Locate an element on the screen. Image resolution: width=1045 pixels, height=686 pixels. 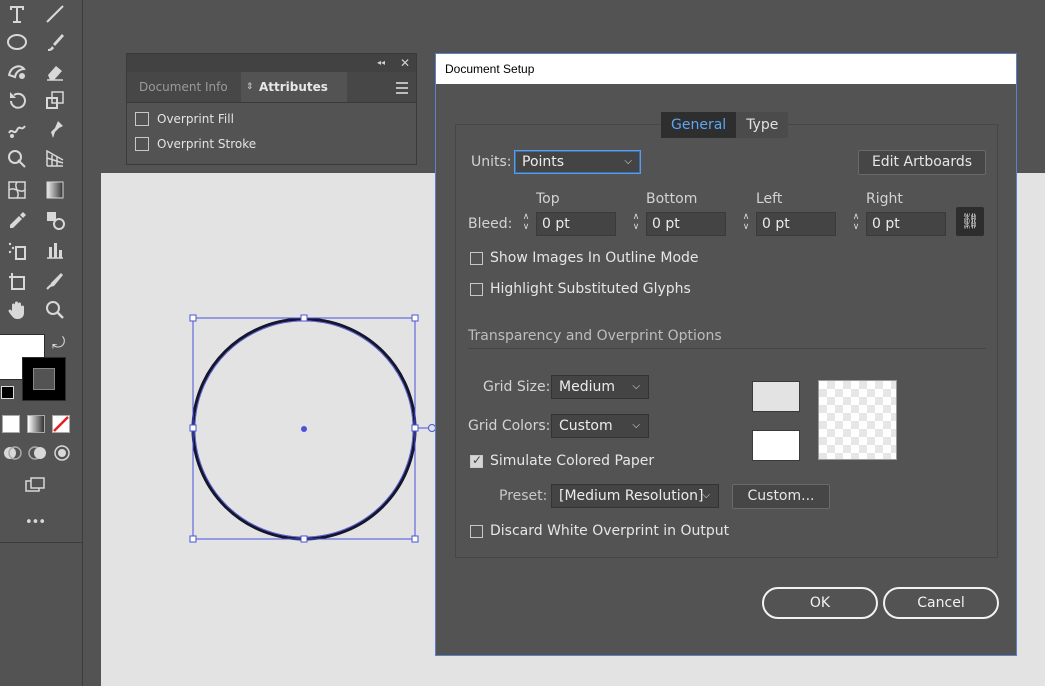
swap-fill-stroke-icon: ⤾ is located at coordinates (58, 343).